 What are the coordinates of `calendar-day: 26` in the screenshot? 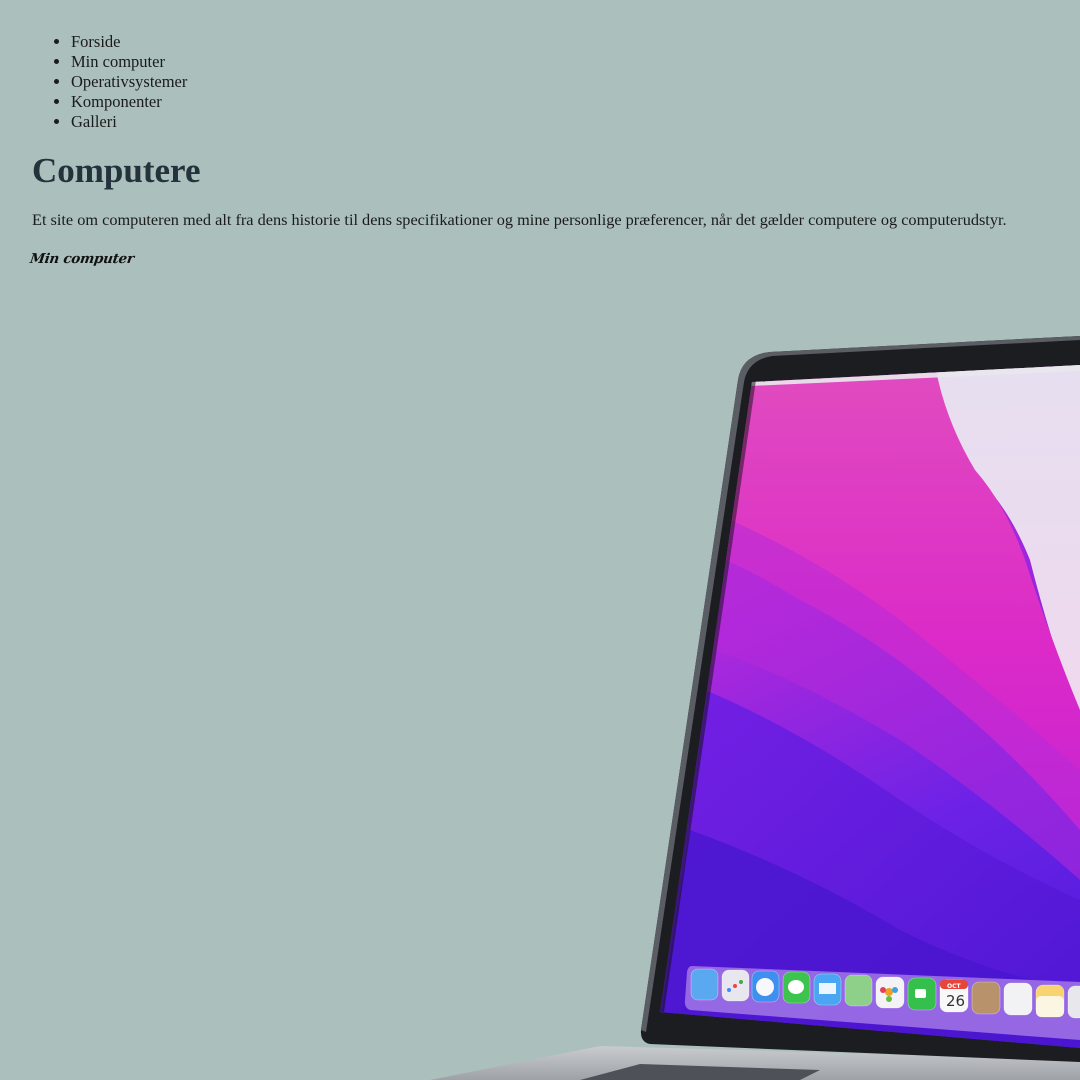 It's located at (955, 1001).